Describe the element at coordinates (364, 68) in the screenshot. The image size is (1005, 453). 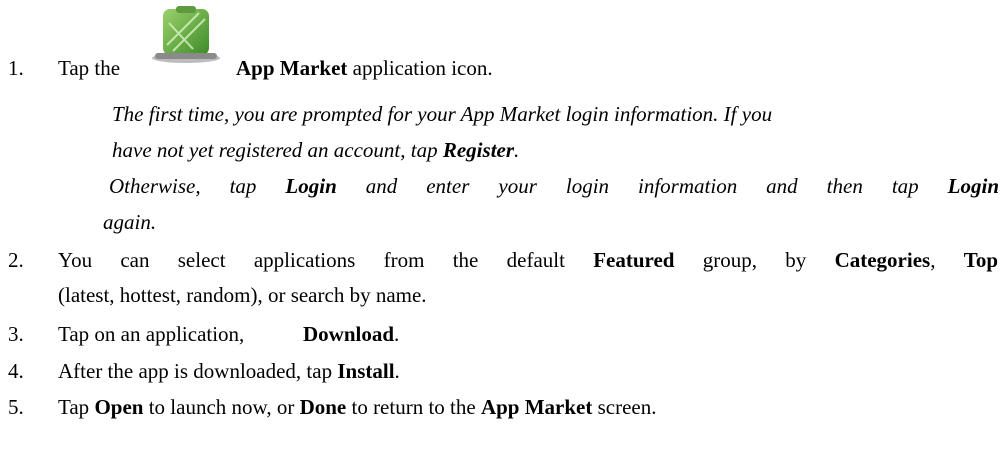
I see `step-text-rest: App Market application icon.` at that location.